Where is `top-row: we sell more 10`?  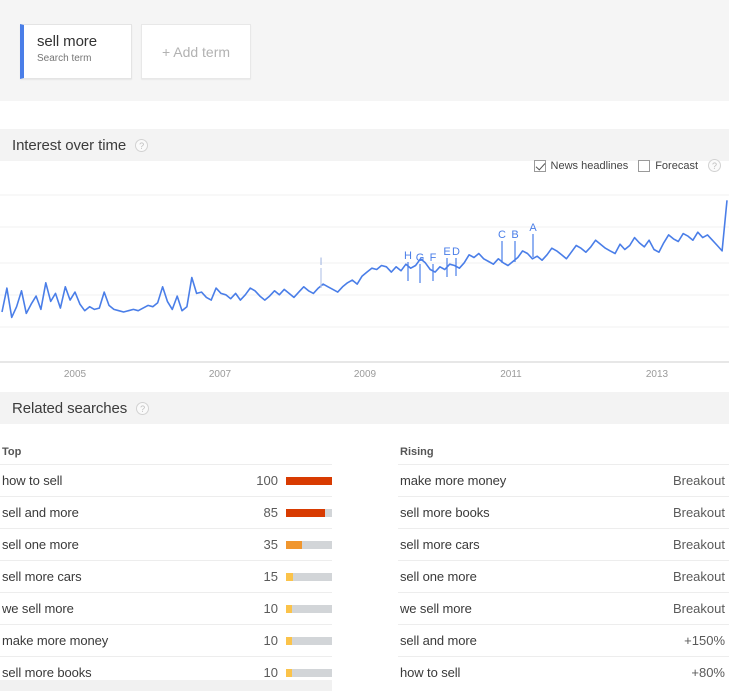
top-row: we sell more 10 is located at coordinates (166, 608).